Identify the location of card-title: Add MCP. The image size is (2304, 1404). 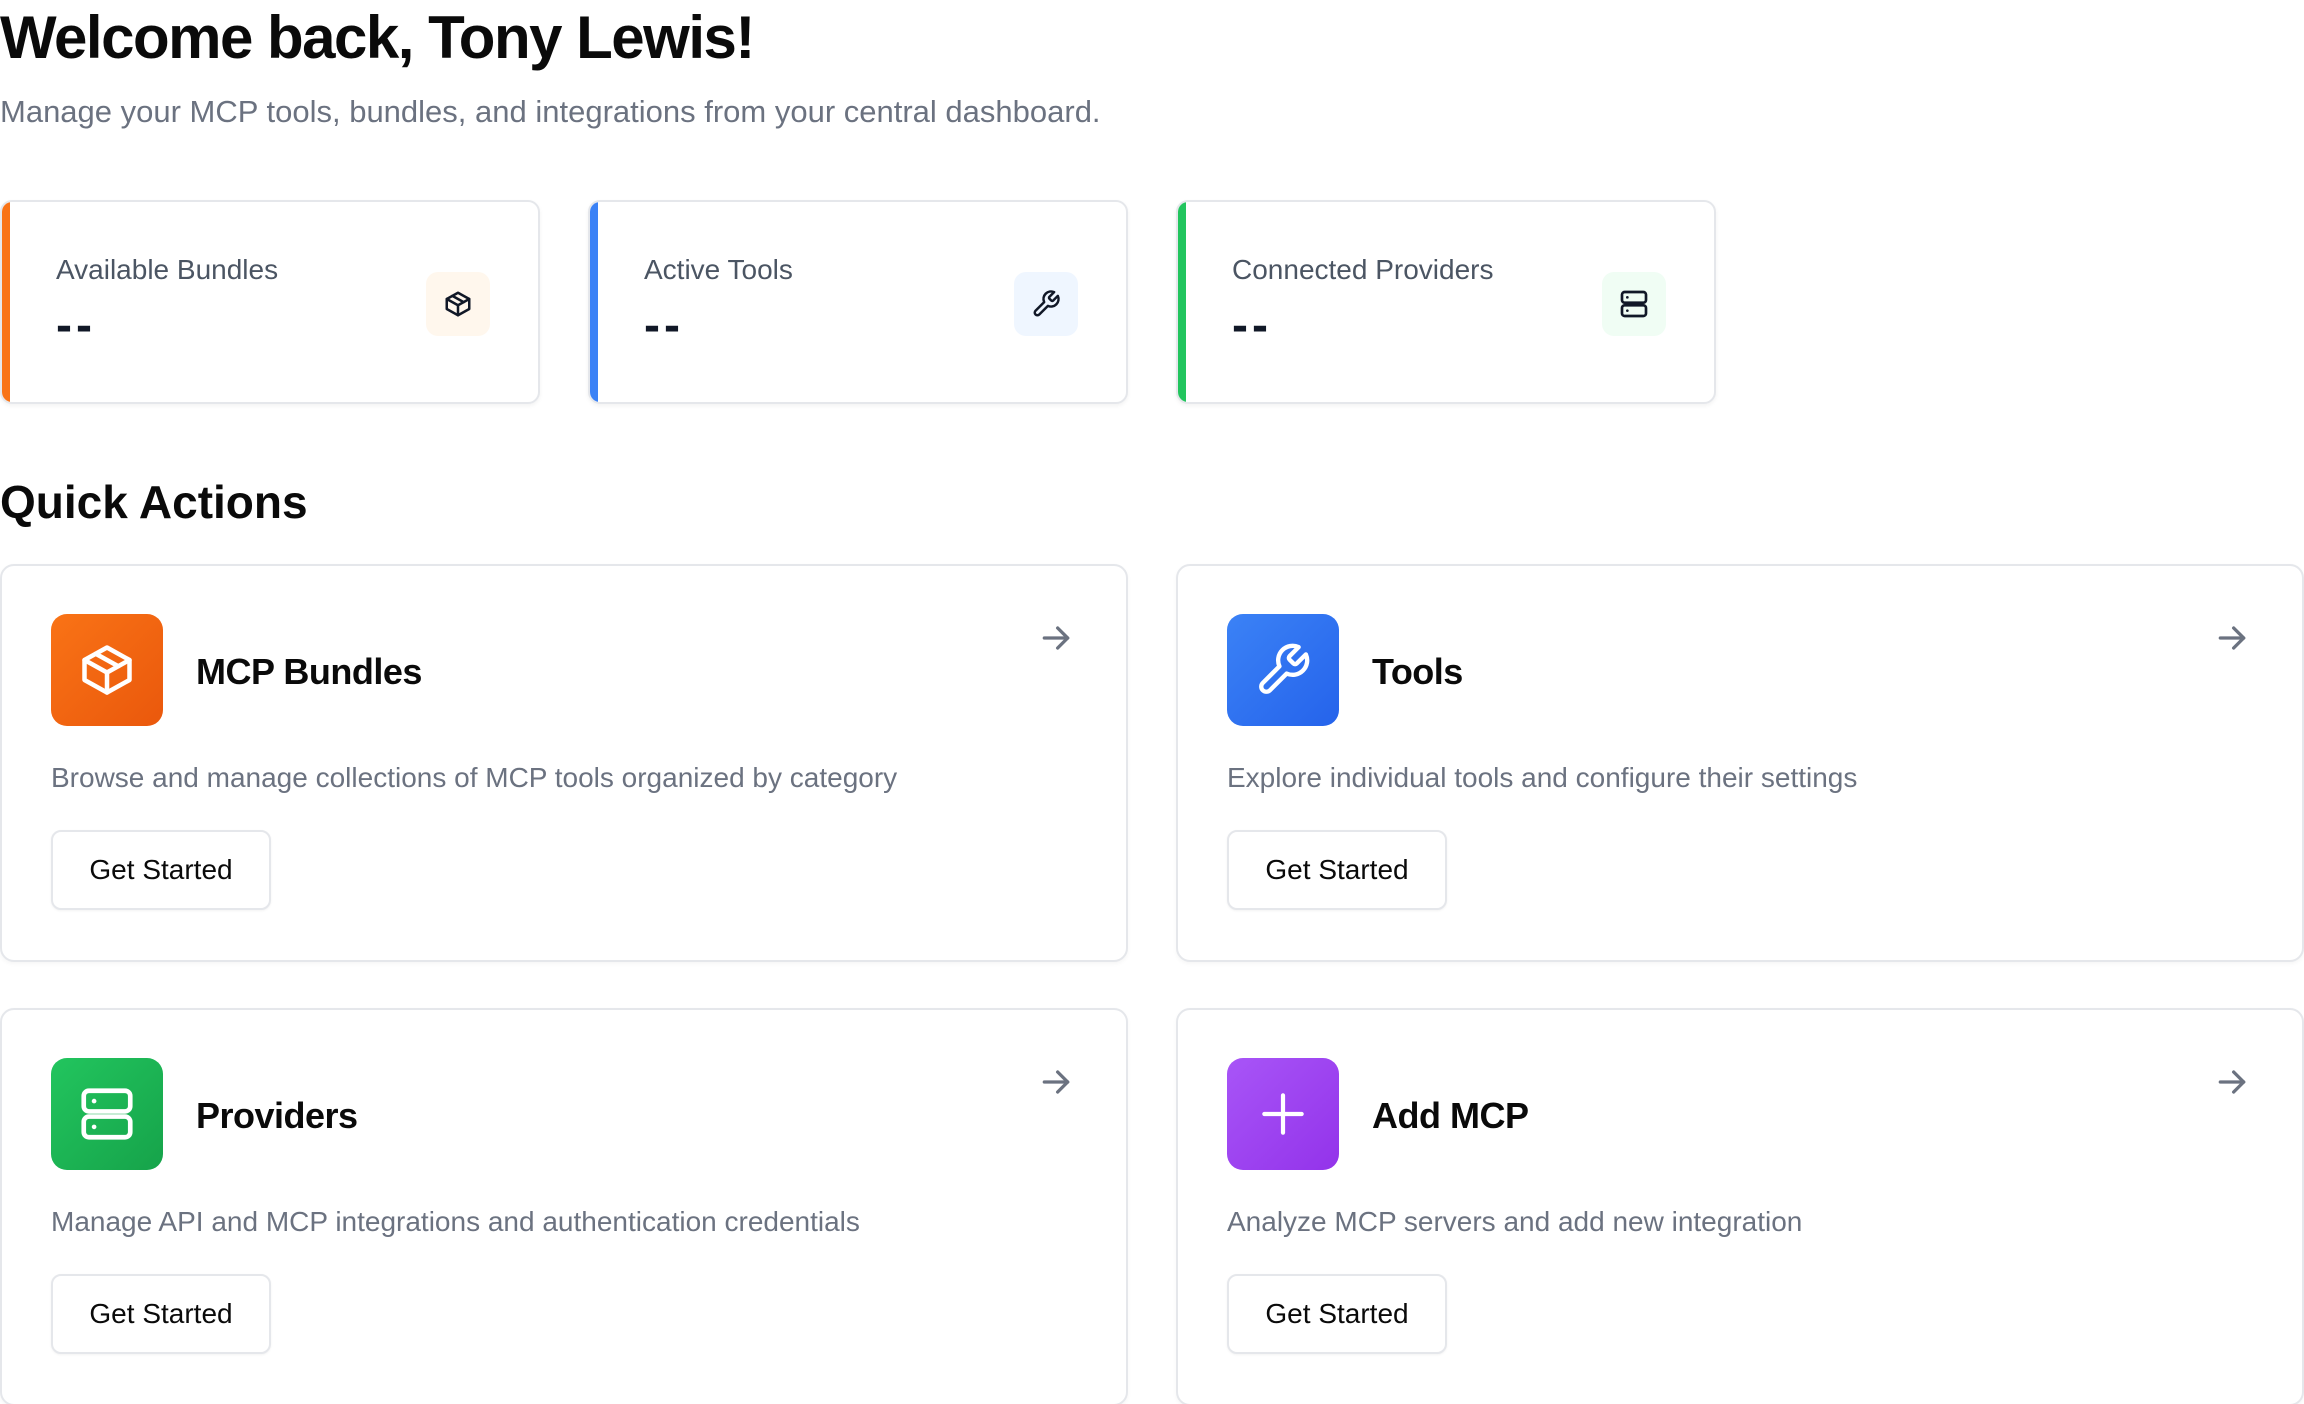
(1450, 1115).